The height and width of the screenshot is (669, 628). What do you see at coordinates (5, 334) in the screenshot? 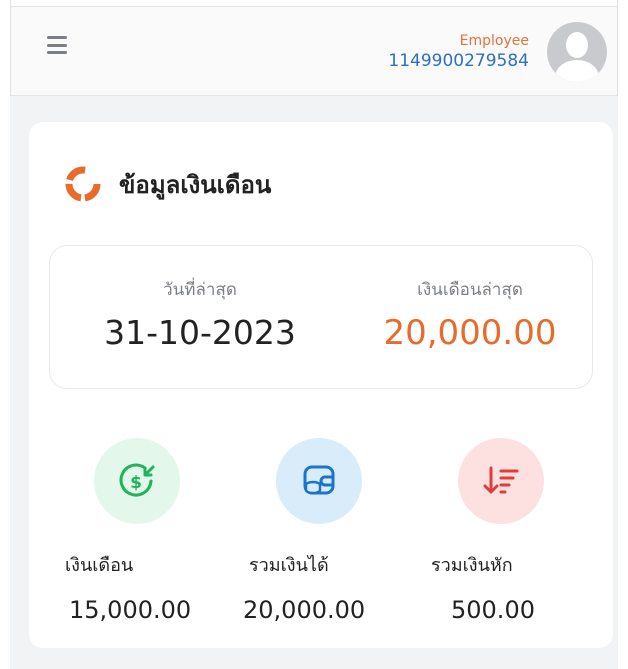
I see `left-frame` at bounding box center [5, 334].